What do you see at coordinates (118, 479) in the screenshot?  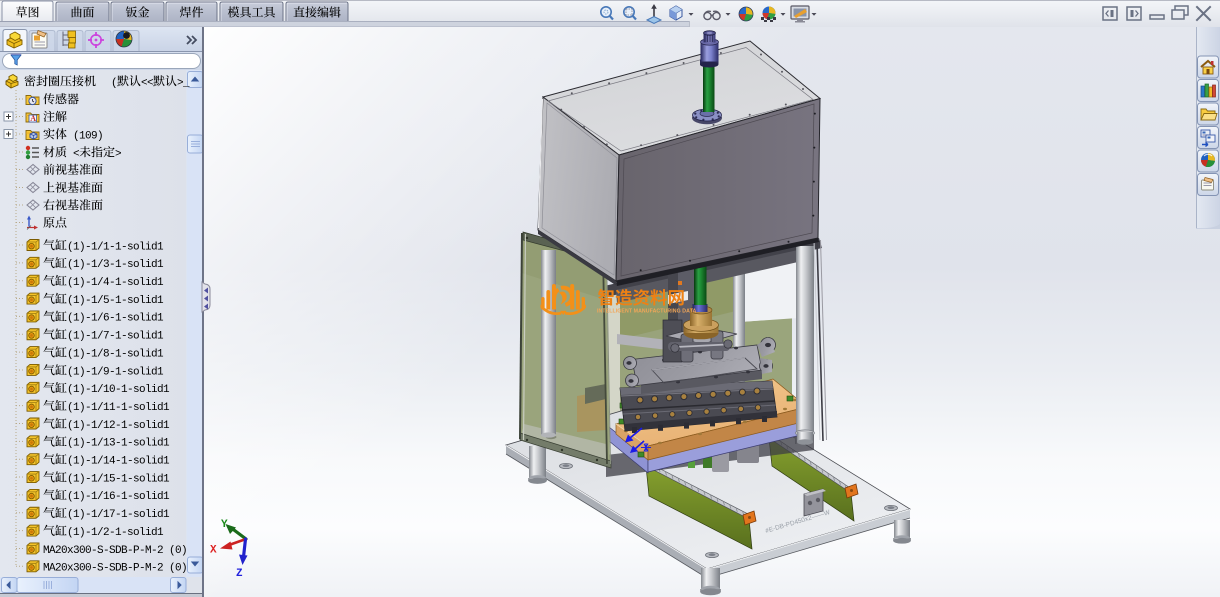 I see `svg-text: (1)-1/15-1-solid1` at bounding box center [118, 479].